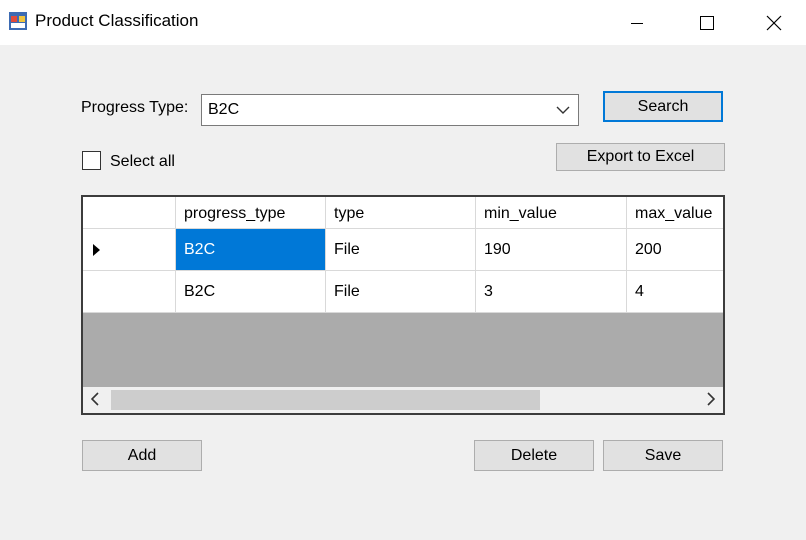 This screenshot has width=806, height=540. What do you see at coordinates (403, 22) in the screenshot?
I see `title-bar: Product Classification` at bounding box center [403, 22].